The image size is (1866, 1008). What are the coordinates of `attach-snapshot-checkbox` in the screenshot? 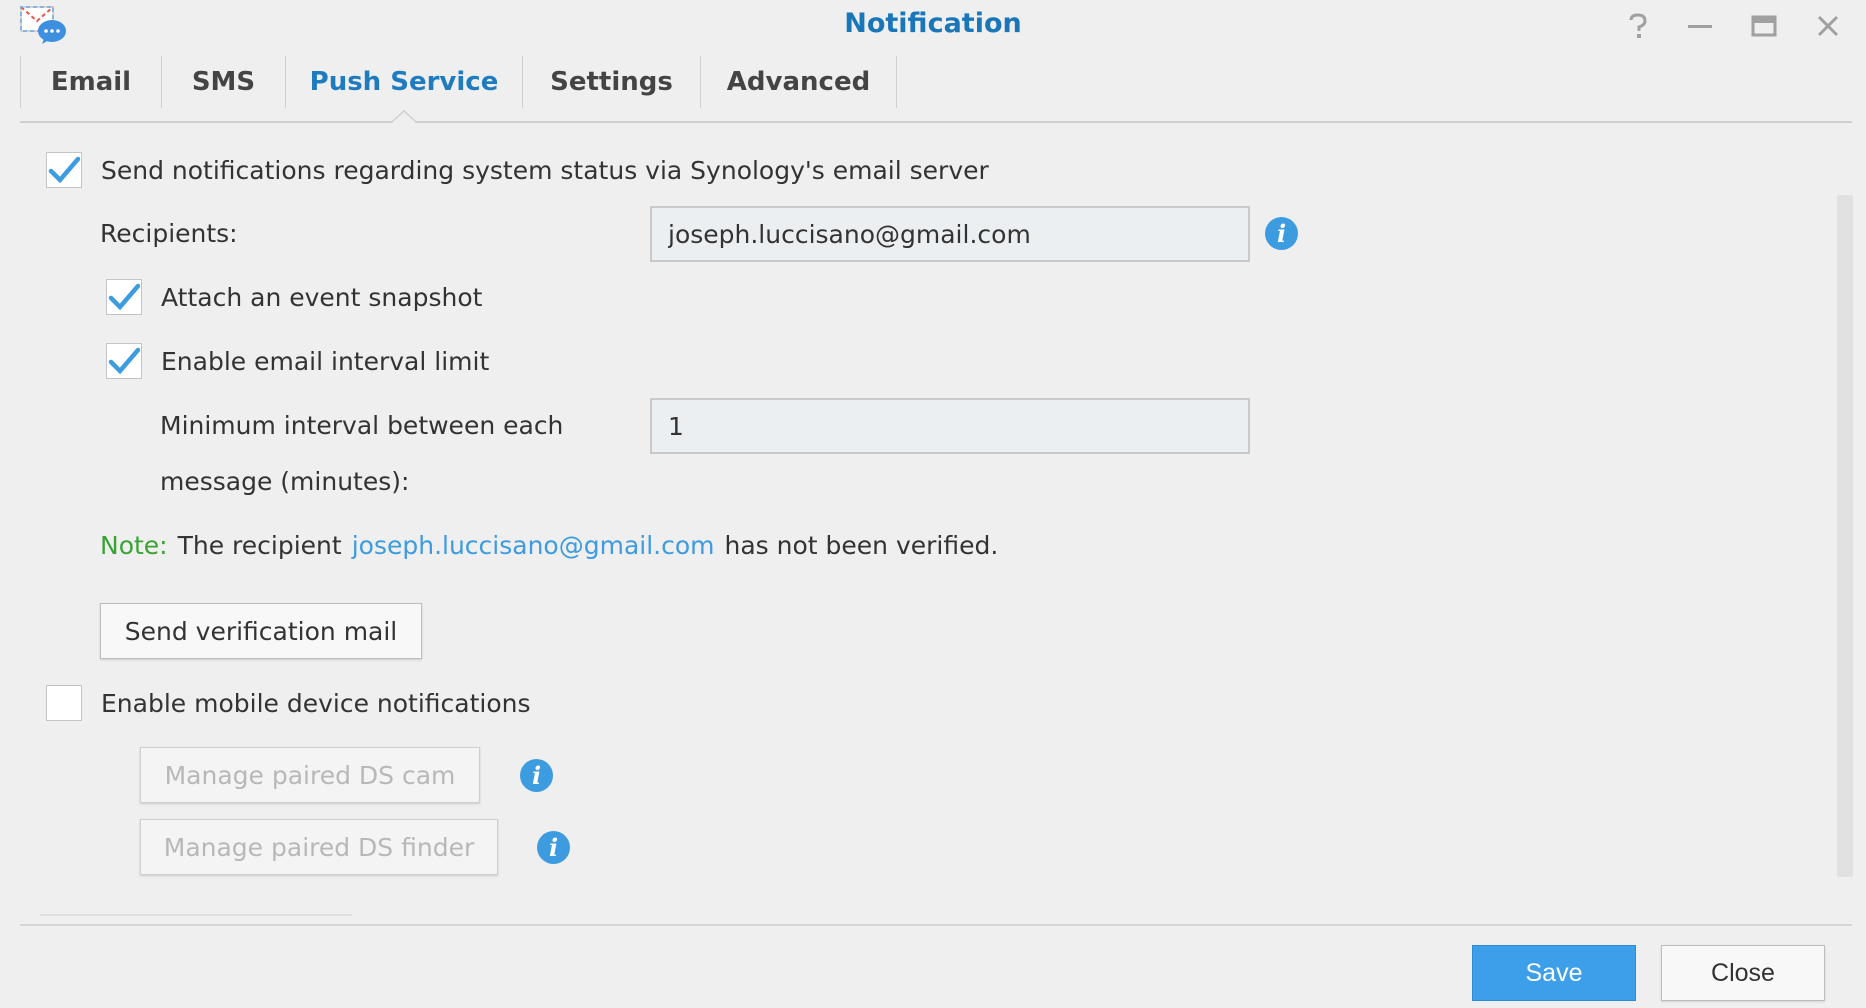 It's located at (124, 297).